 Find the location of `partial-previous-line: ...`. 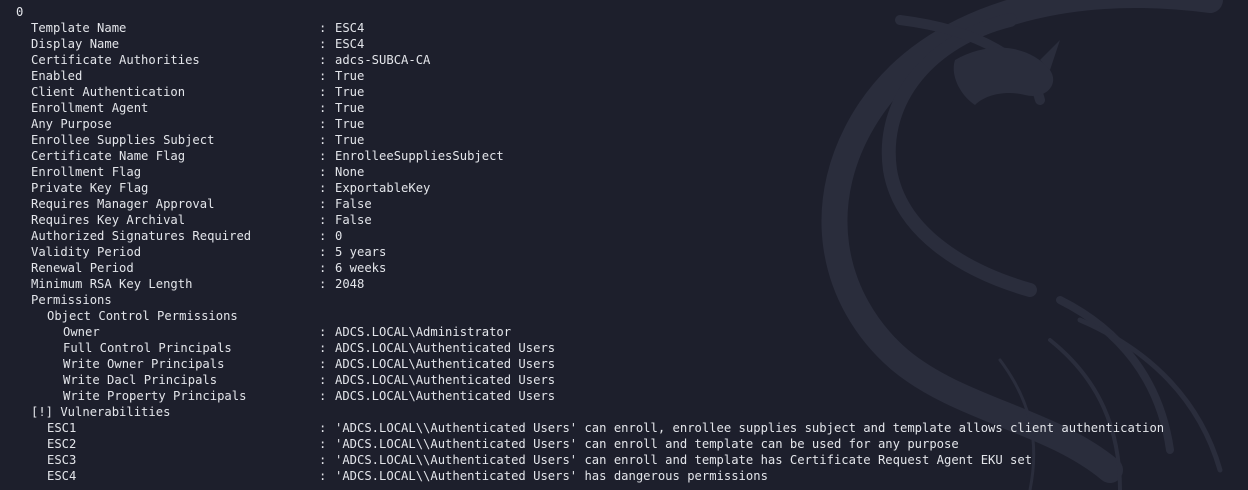

partial-previous-line: ... is located at coordinates (71, 1).